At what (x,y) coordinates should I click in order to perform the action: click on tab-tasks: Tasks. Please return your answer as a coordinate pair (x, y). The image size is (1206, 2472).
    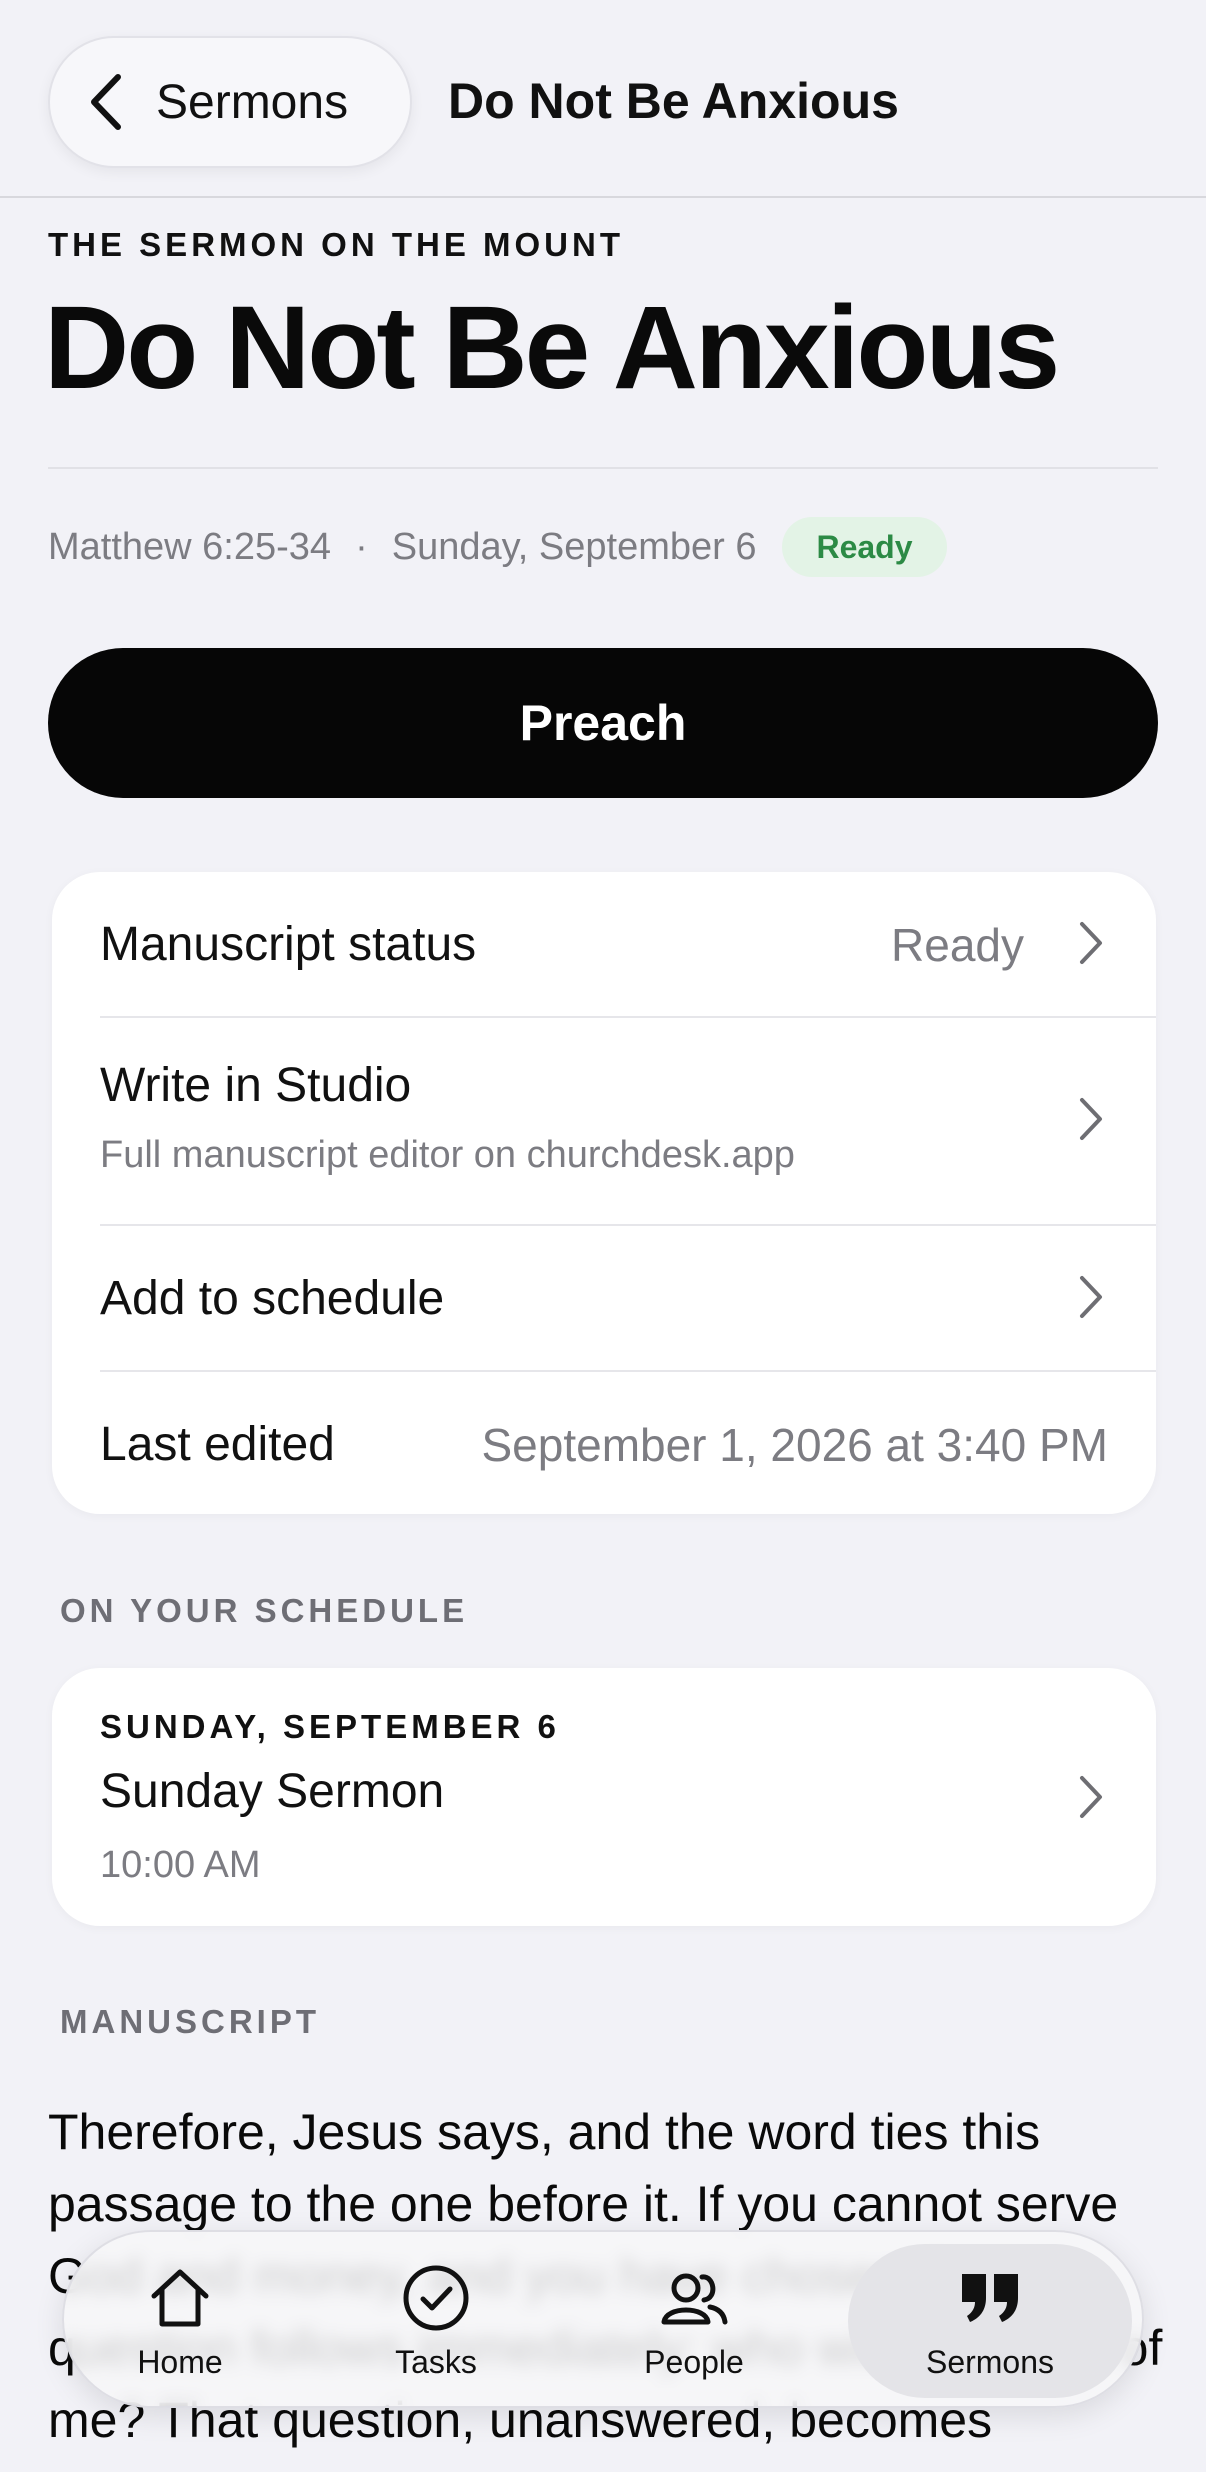
    Looking at the image, I should click on (436, 2321).